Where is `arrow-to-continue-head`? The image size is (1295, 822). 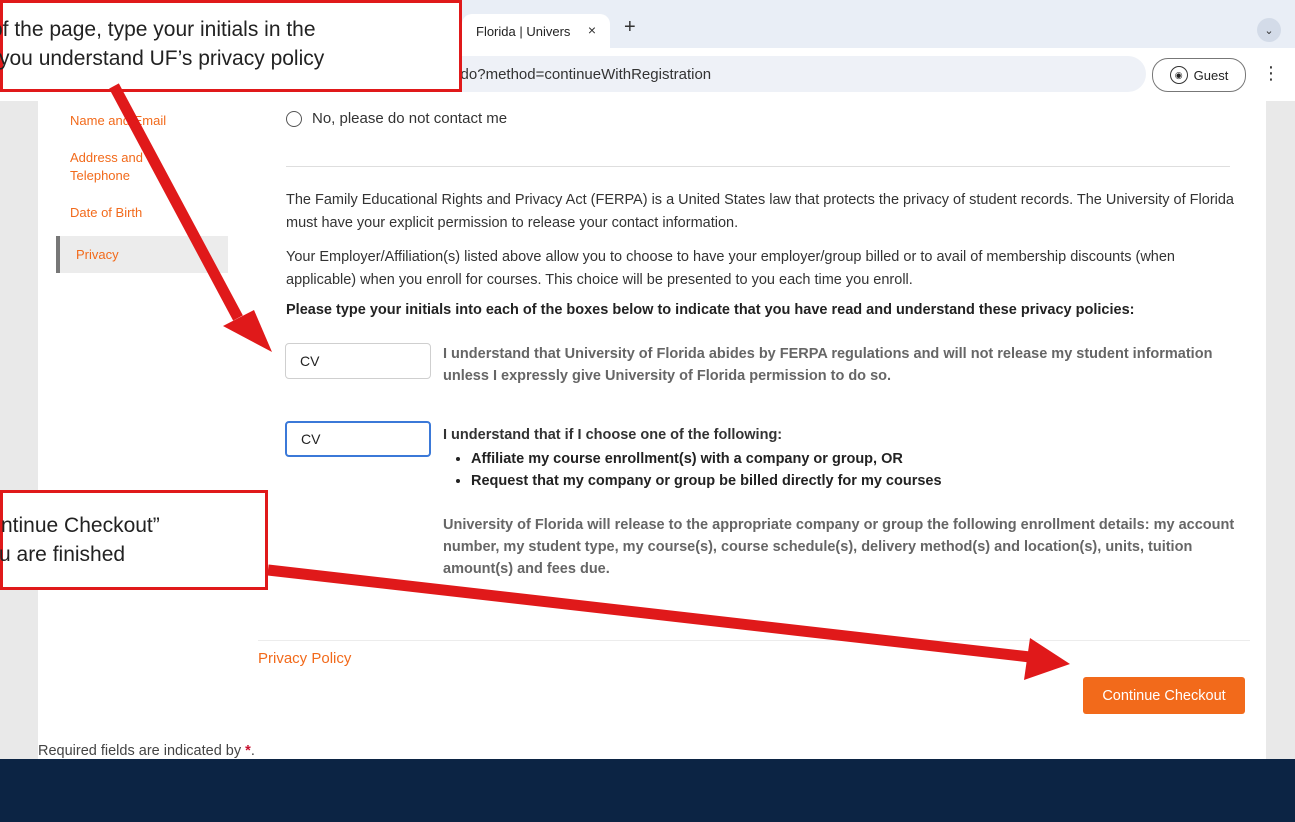
arrow-to-continue-head is located at coordinates (1047, 659).